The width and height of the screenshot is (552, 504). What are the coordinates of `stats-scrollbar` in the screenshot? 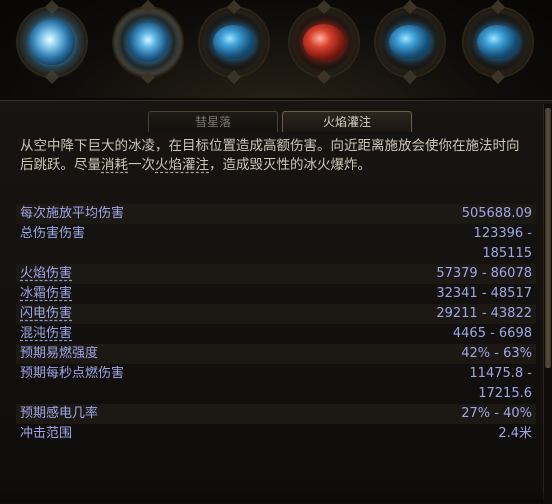 It's located at (547, 303).